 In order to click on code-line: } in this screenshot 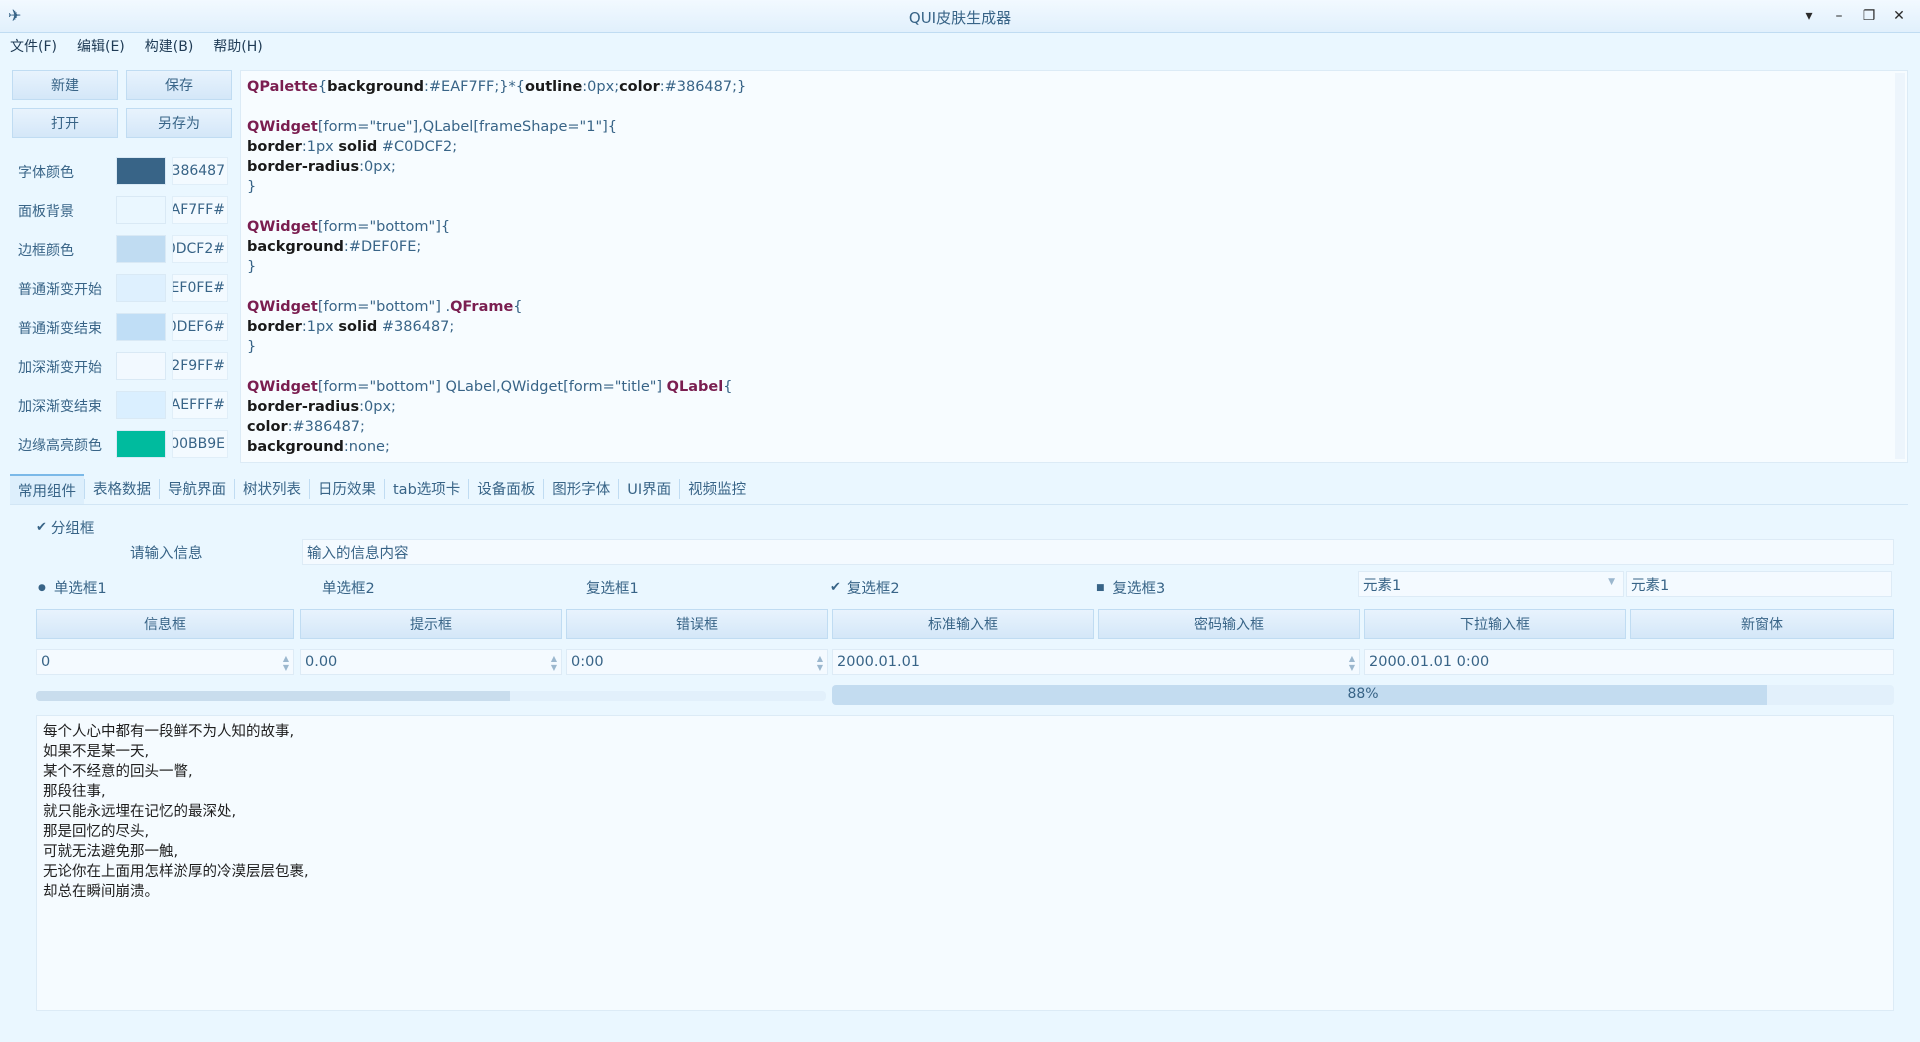, I will do `click(252, 347)`.